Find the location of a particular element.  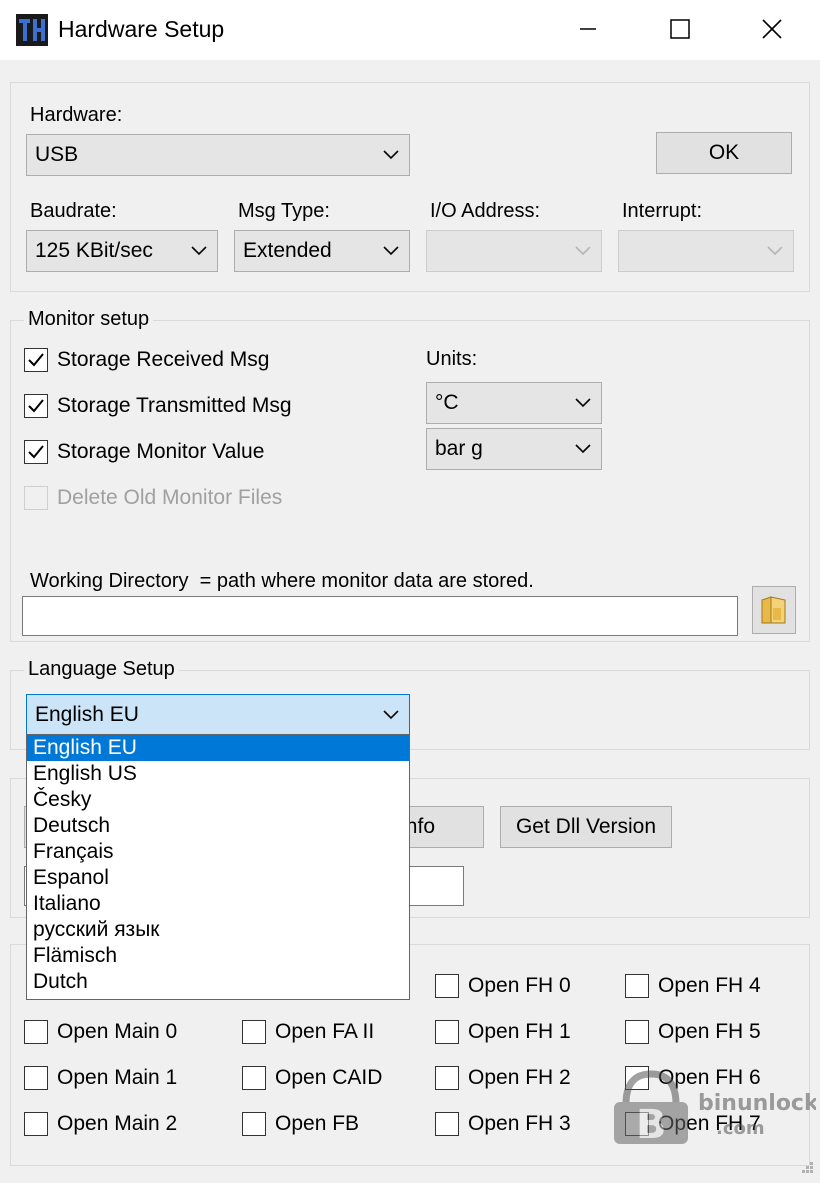

language-option: русский язык is located at coordinates (218, 930).